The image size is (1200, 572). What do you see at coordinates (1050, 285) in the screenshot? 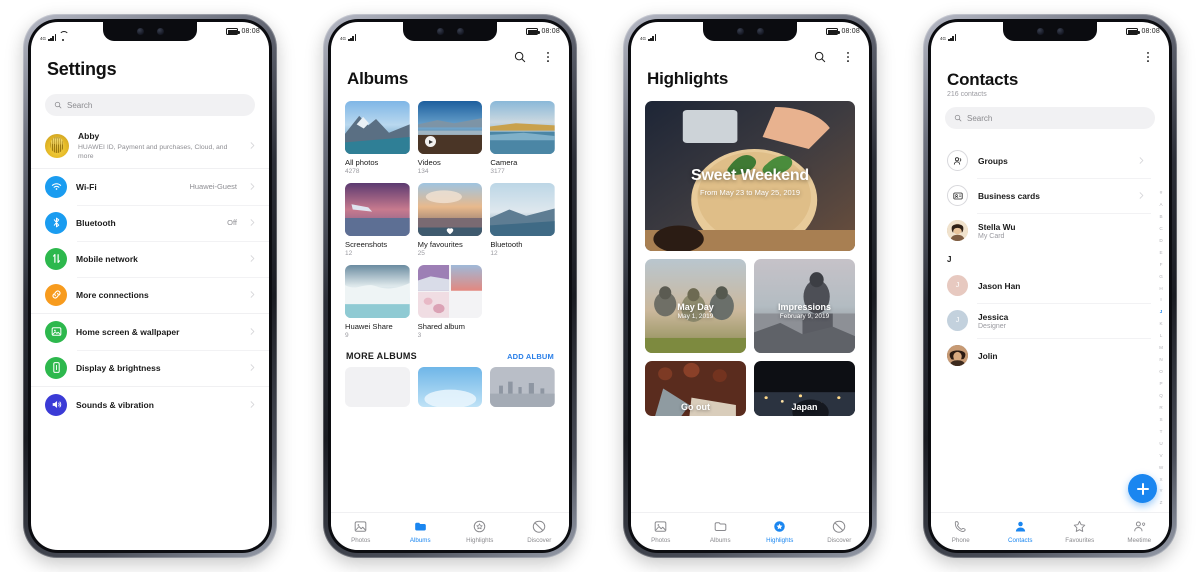
I see `contact-list-item: J Jason Han` at bounding box center [1050, 285].